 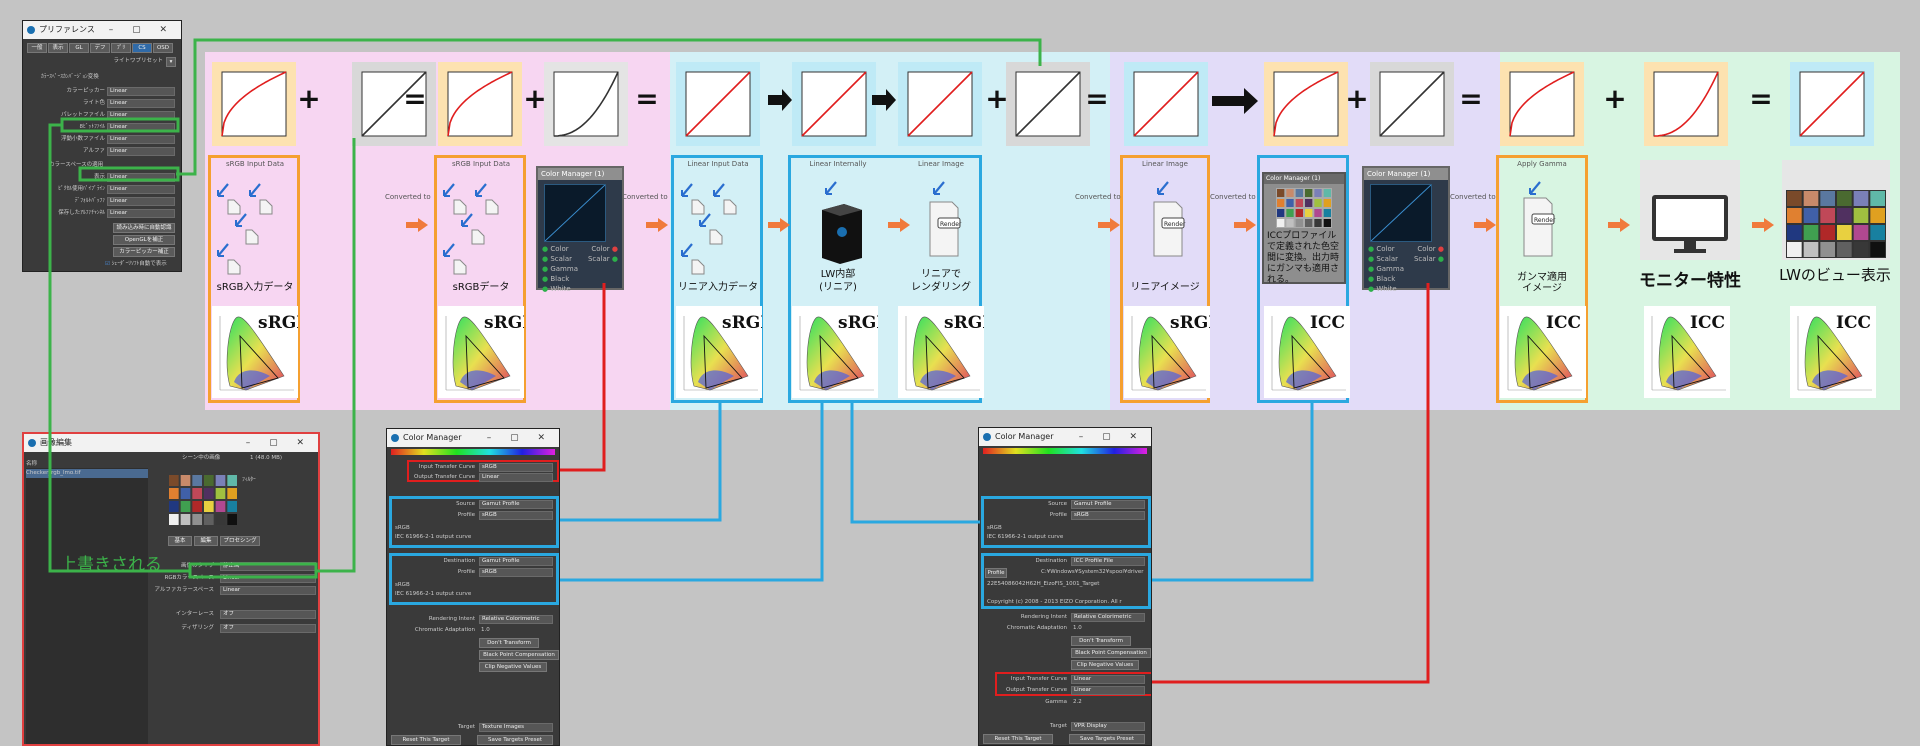 I want to click on tab: 基本, so click(x=180, y=541).